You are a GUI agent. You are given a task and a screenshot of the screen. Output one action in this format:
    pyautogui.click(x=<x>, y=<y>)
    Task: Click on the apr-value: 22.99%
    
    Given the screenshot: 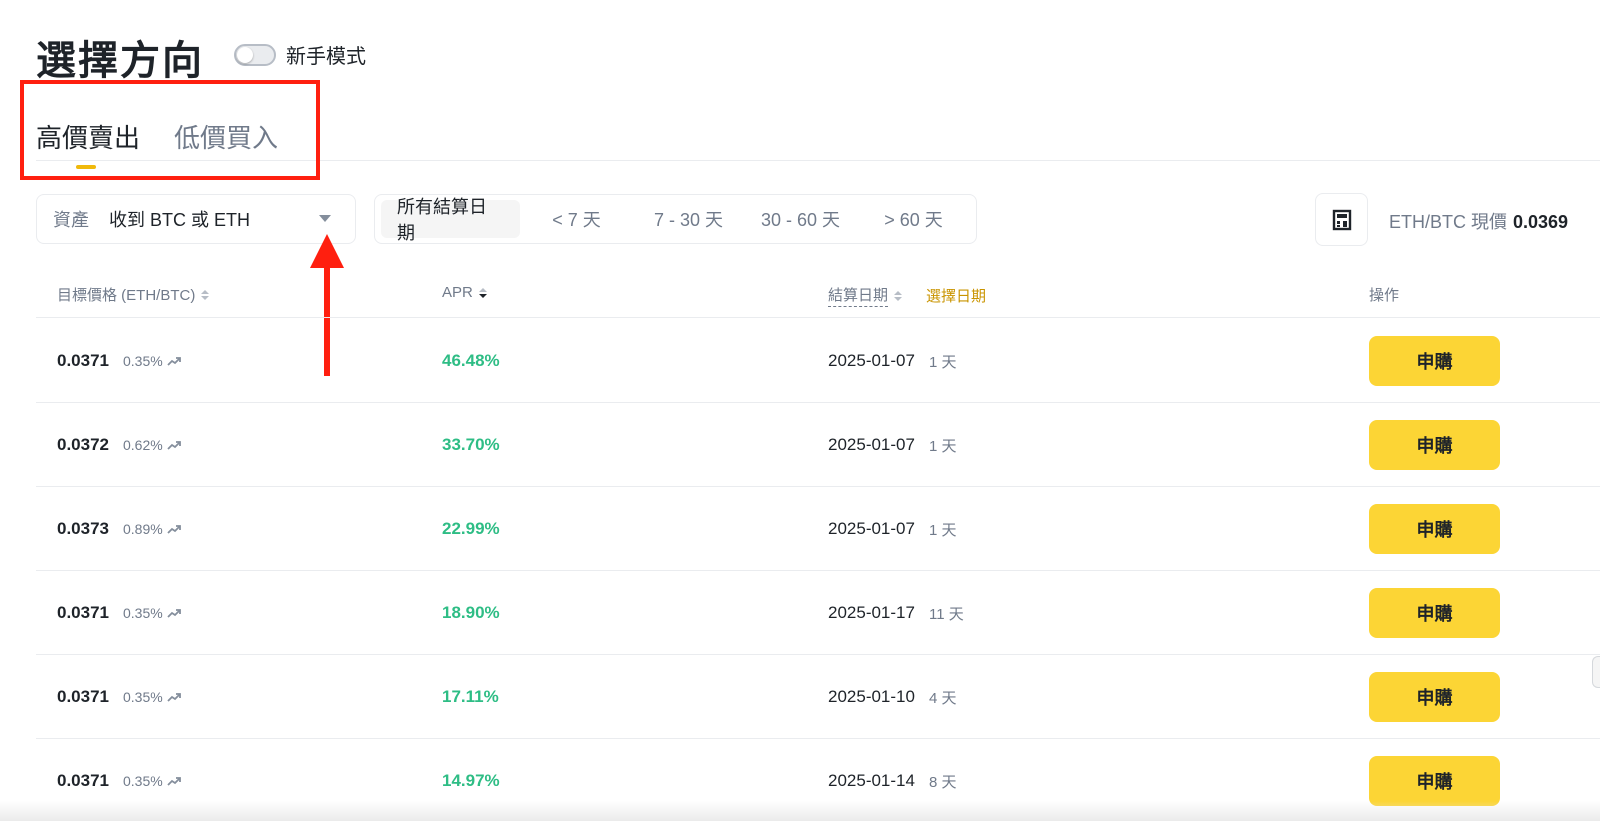 What is the action you would take?
    pyautogui.click(x=471, y=528)
    